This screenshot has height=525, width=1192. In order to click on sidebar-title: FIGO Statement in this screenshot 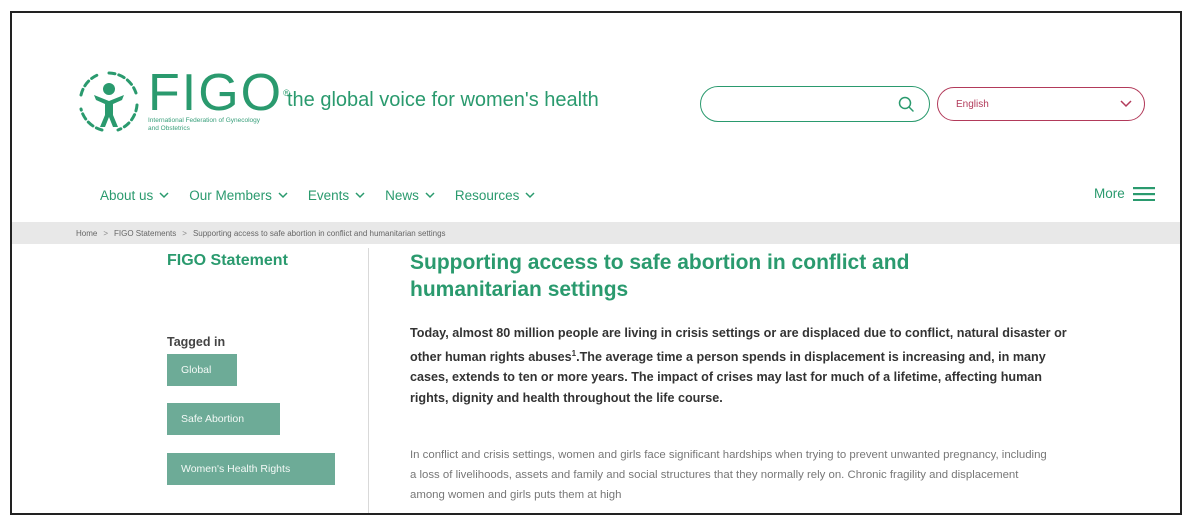, I will do `click(227, 260)`.